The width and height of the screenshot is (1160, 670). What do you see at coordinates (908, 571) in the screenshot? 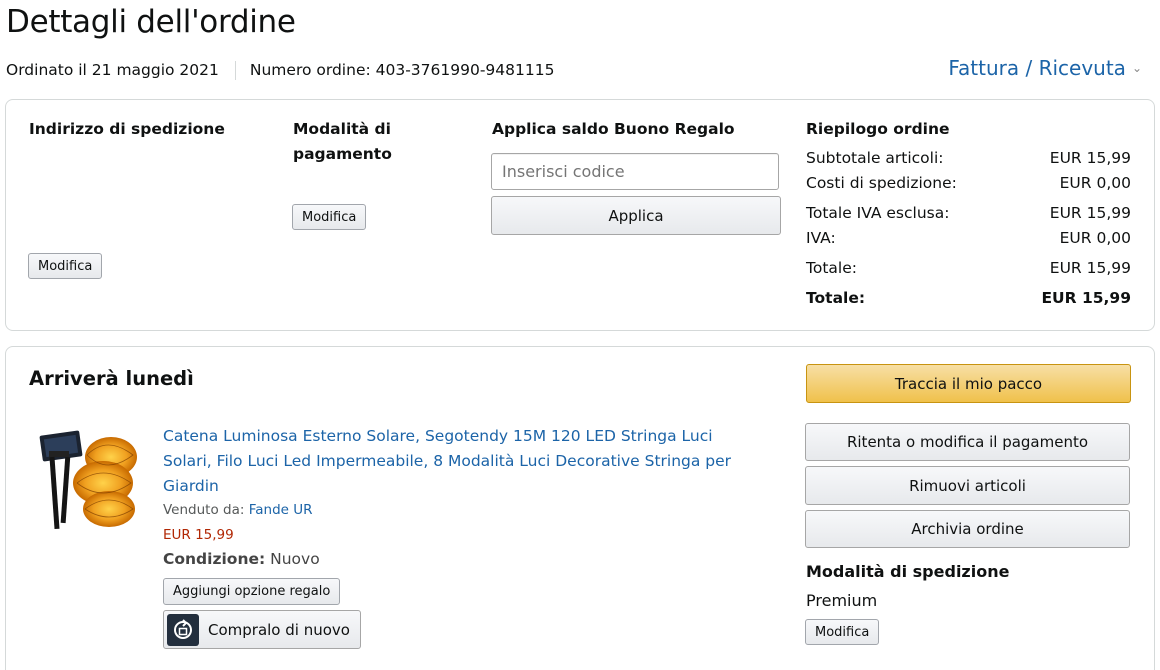
I see `shipping-method-heading: Modalità di spedizione` at bounding box center [908, 571].